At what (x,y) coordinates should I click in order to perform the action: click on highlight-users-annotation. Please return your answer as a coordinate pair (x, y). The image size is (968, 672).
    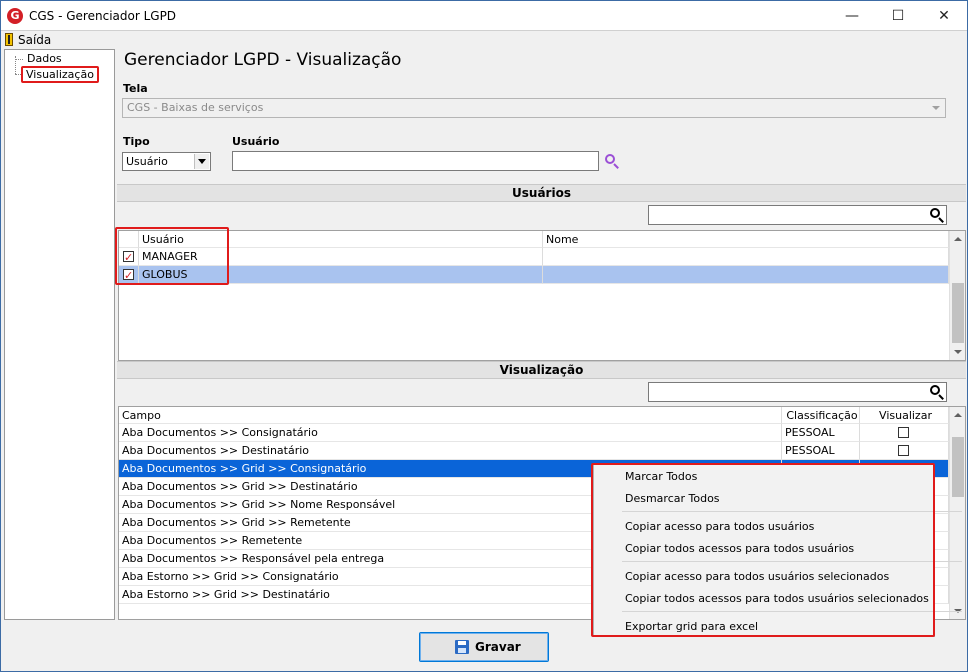
    Looking at the image, I should click on (172, 256).